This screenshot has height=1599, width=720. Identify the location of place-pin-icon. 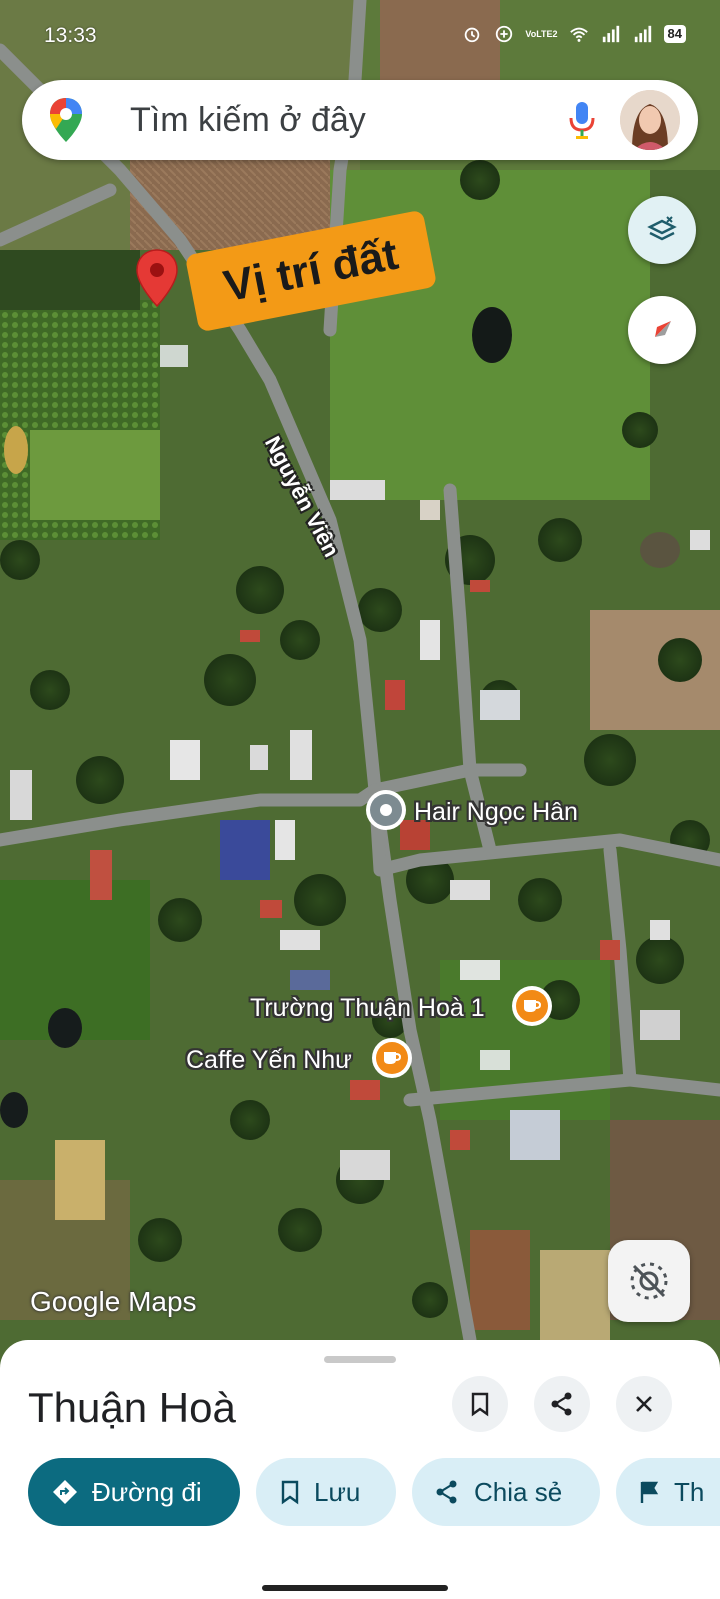
(386, 810).